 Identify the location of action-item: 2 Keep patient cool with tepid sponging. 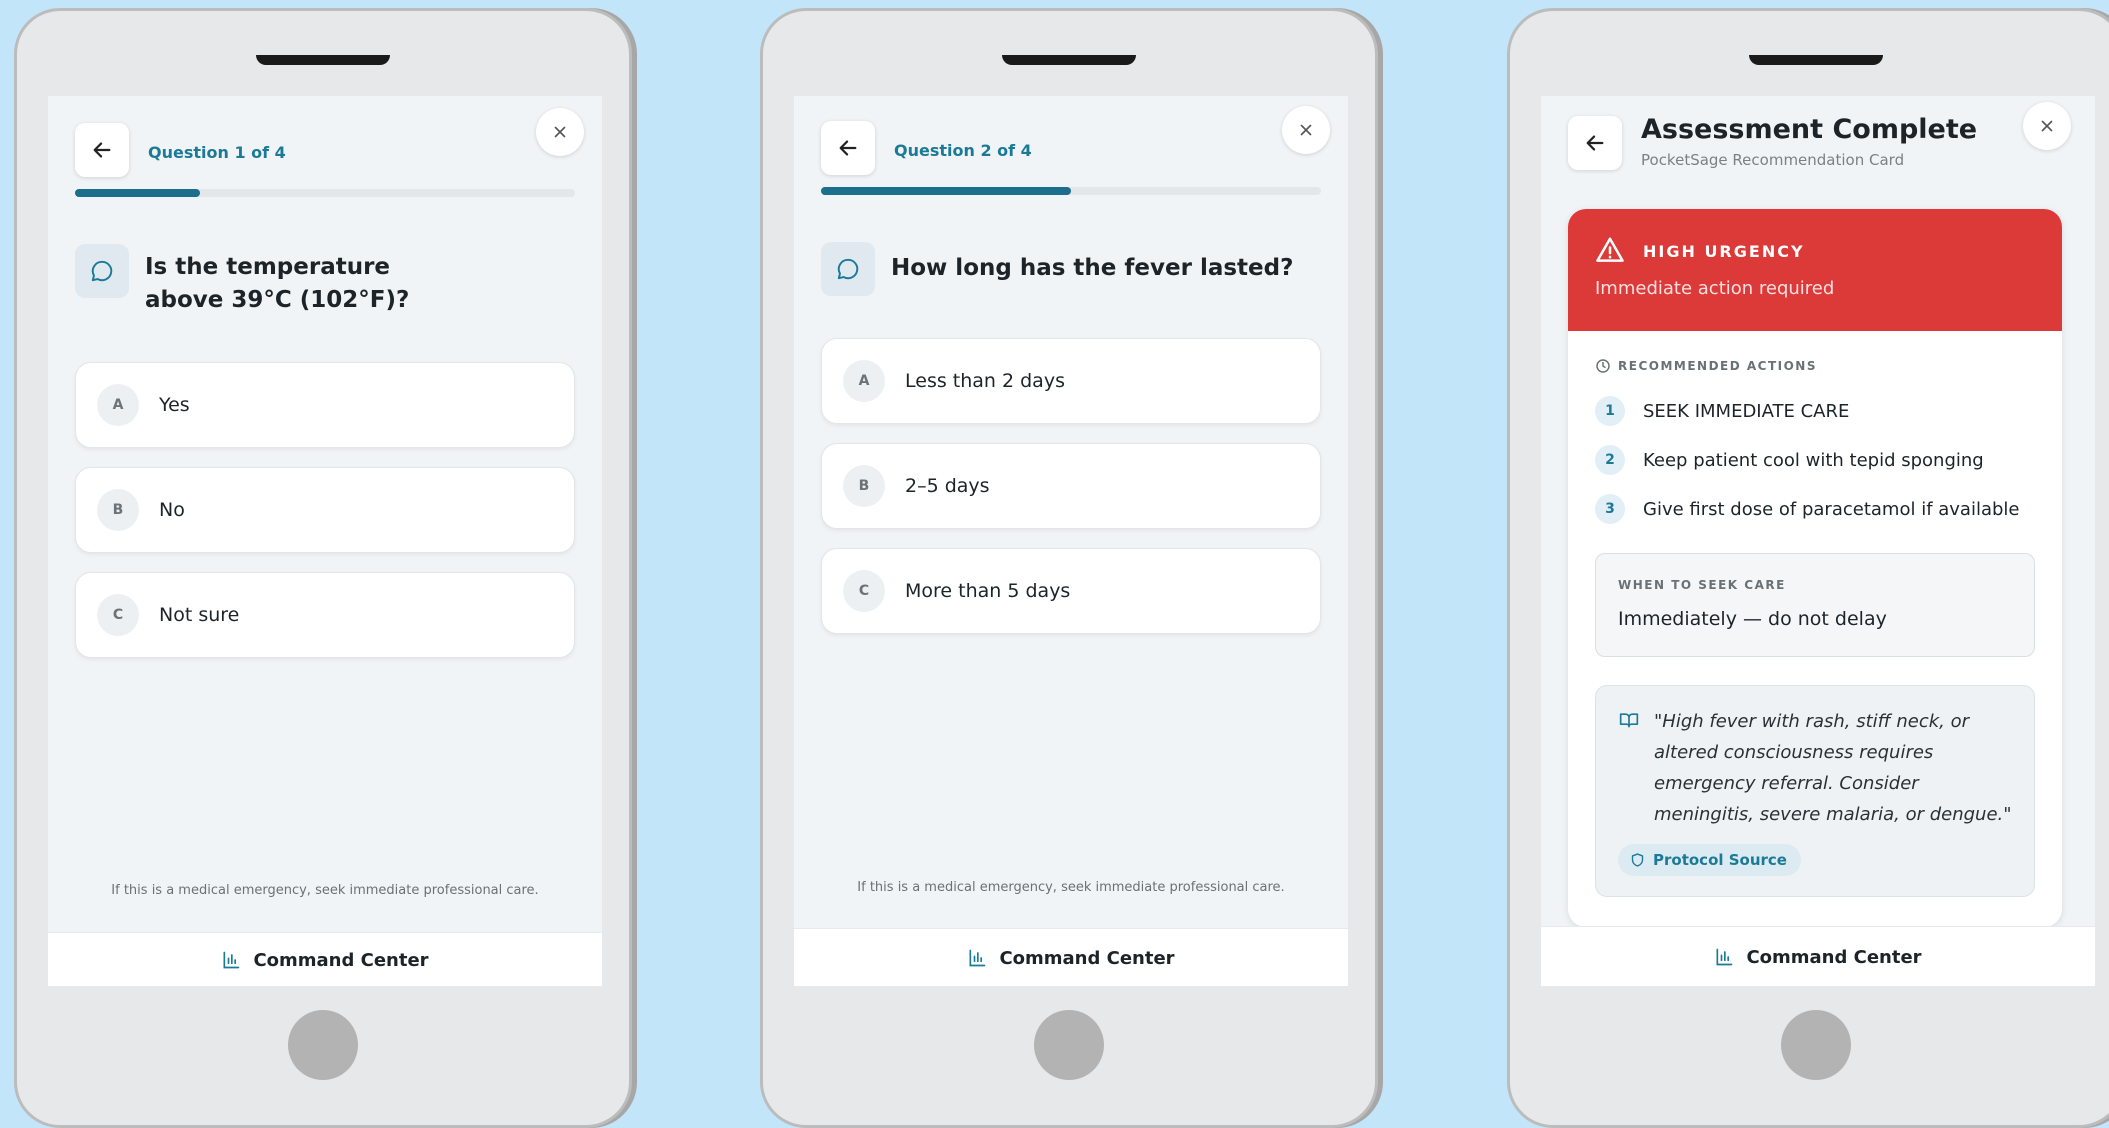
(1789, 460).